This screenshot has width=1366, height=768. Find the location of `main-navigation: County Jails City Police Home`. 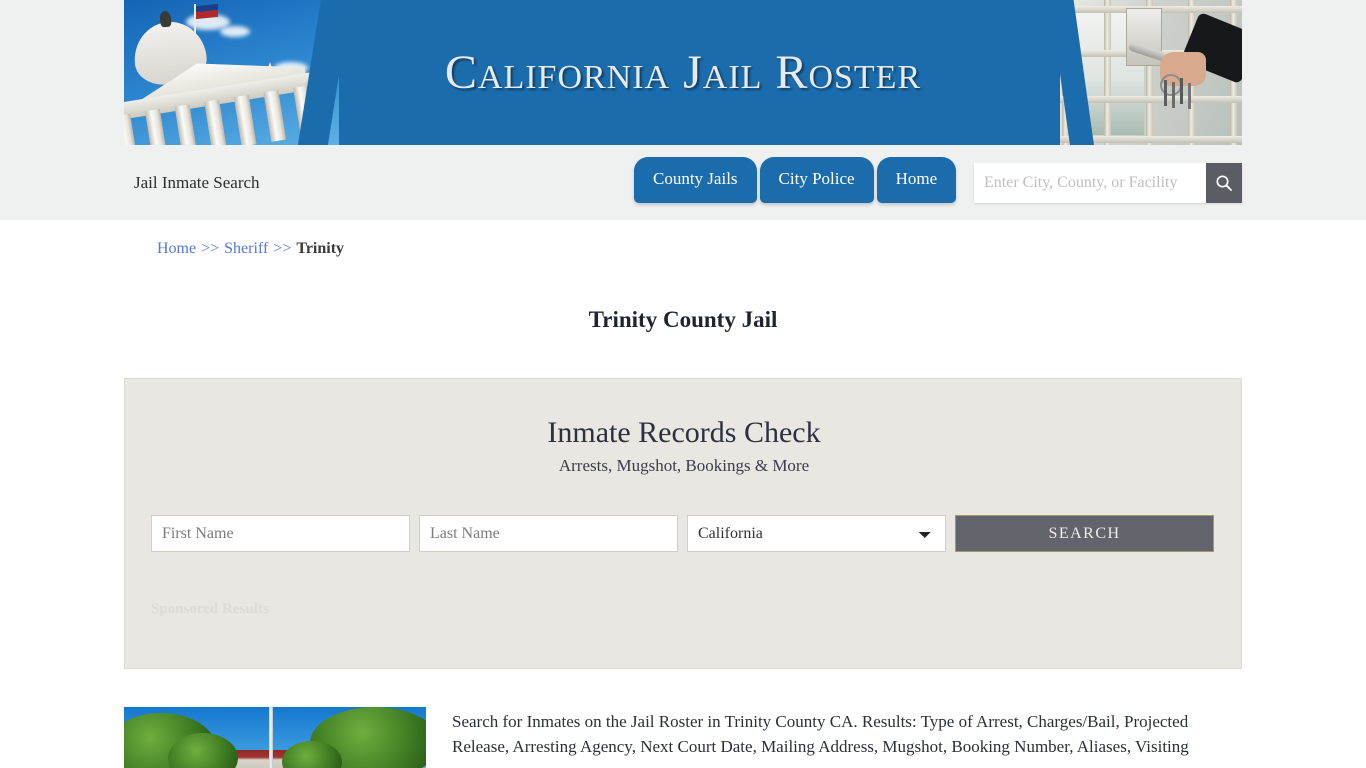

main-navigation: County Jails City Police Home is located at coordinates (796, 180).